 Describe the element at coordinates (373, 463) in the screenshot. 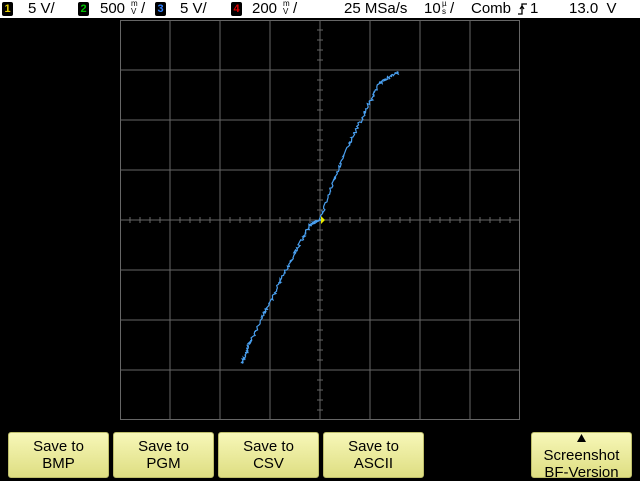

I see `save-ascii-line2: ASCII` at that location.